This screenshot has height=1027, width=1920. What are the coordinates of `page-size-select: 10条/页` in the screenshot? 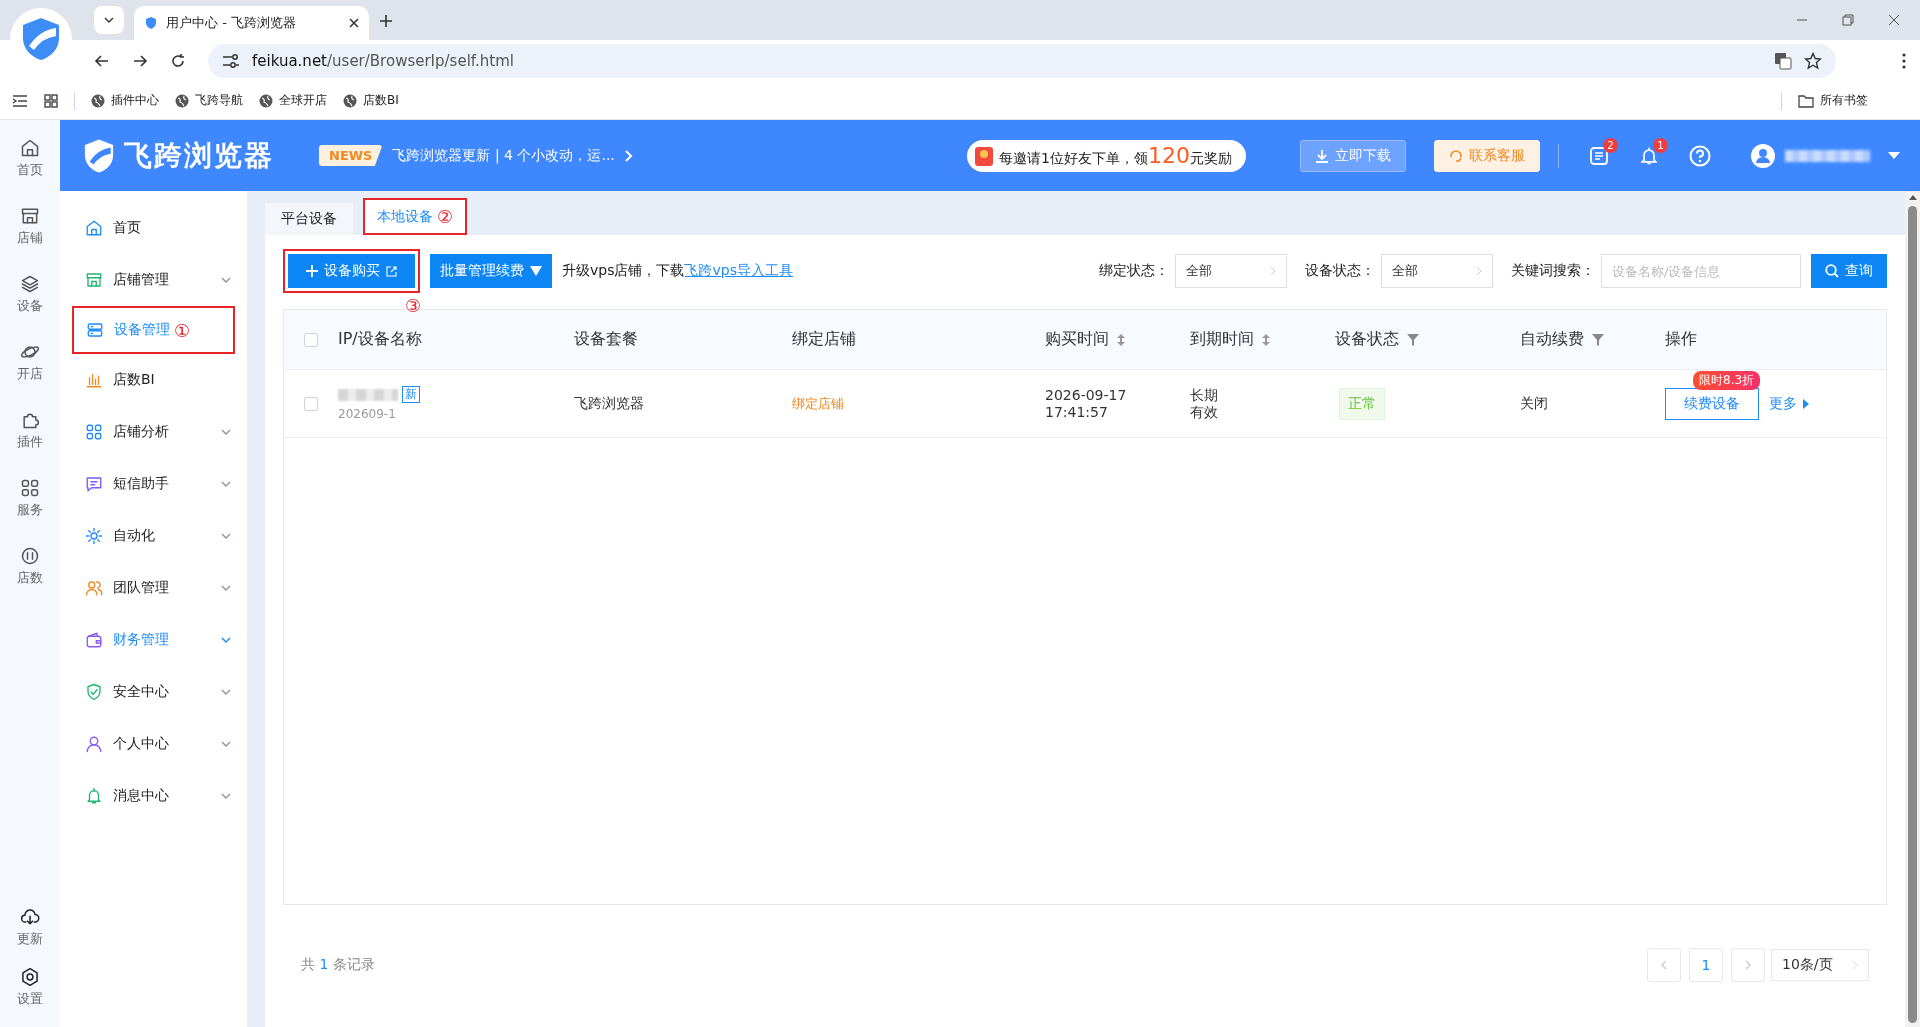 It's located at (1820, 965).